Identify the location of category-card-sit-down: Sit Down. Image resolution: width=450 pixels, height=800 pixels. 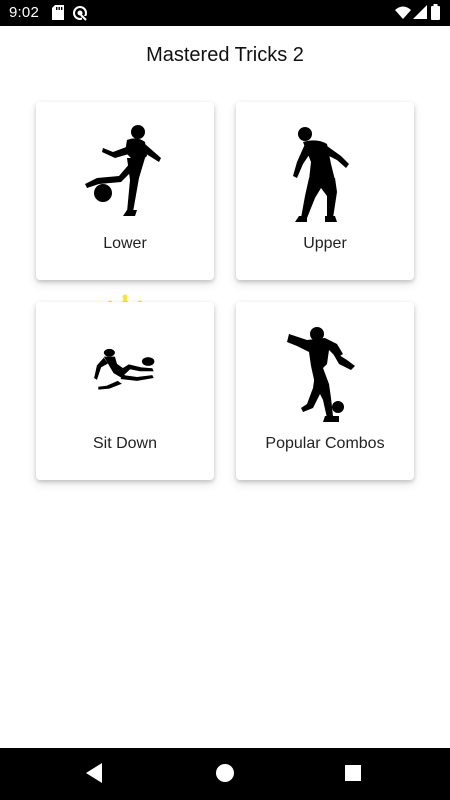
(125, 391).